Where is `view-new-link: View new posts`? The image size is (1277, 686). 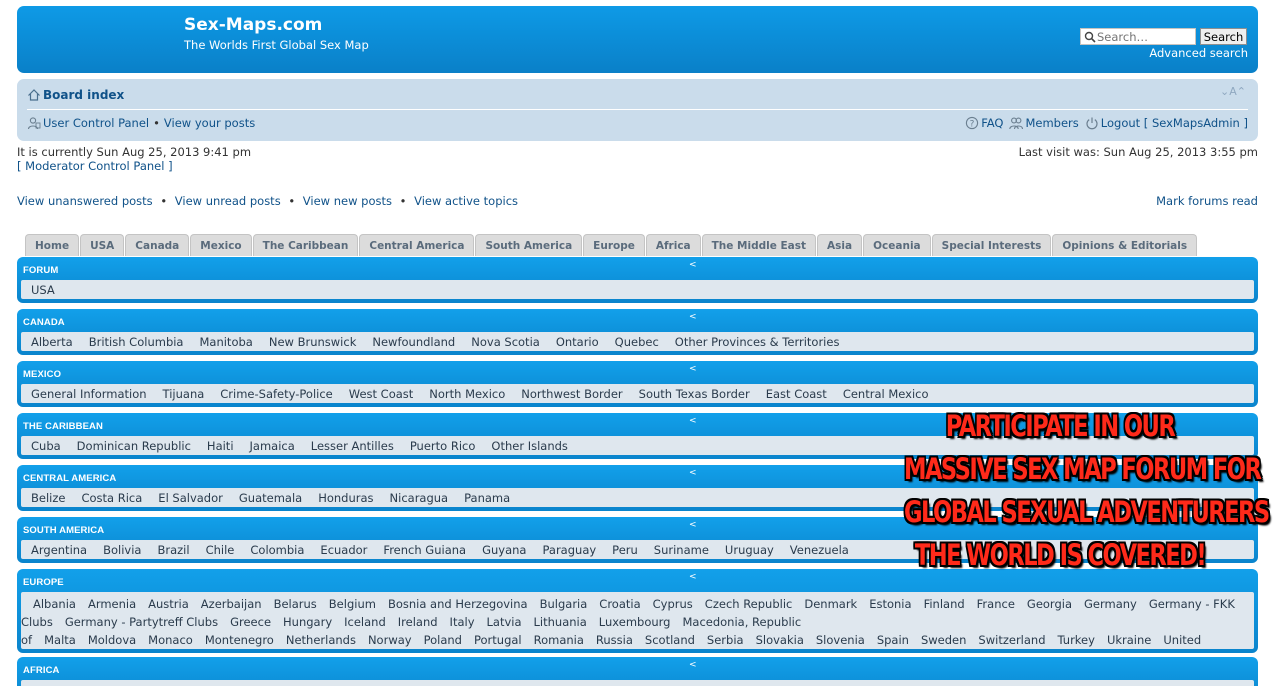 view-new-link: View new posts is located at coordinates (347, 201).